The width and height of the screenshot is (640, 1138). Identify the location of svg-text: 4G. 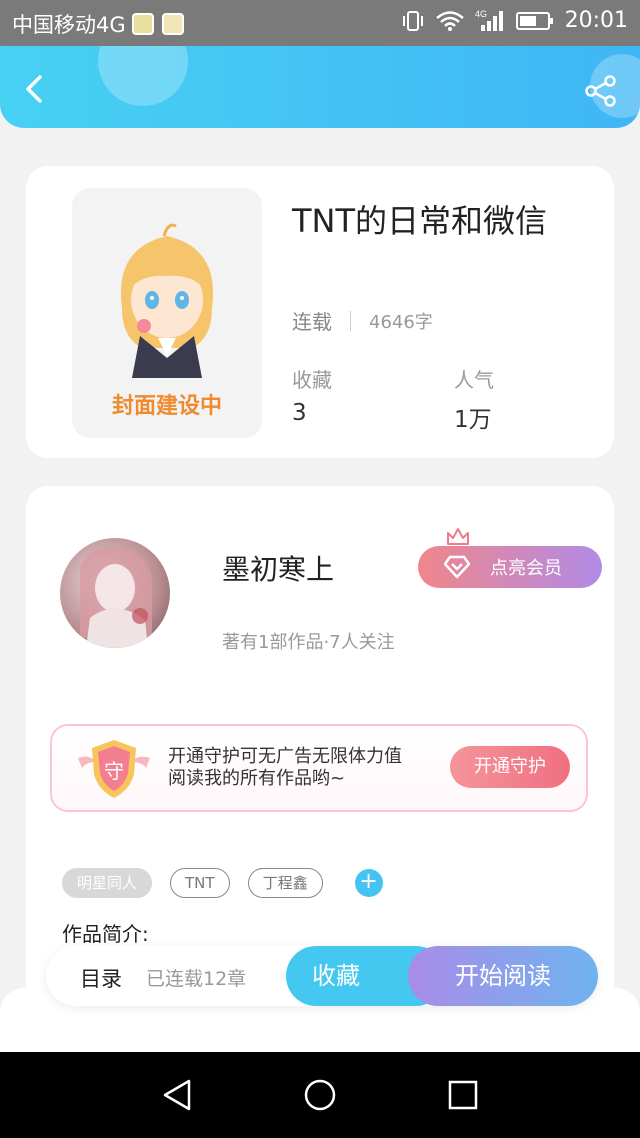
(481, 14).